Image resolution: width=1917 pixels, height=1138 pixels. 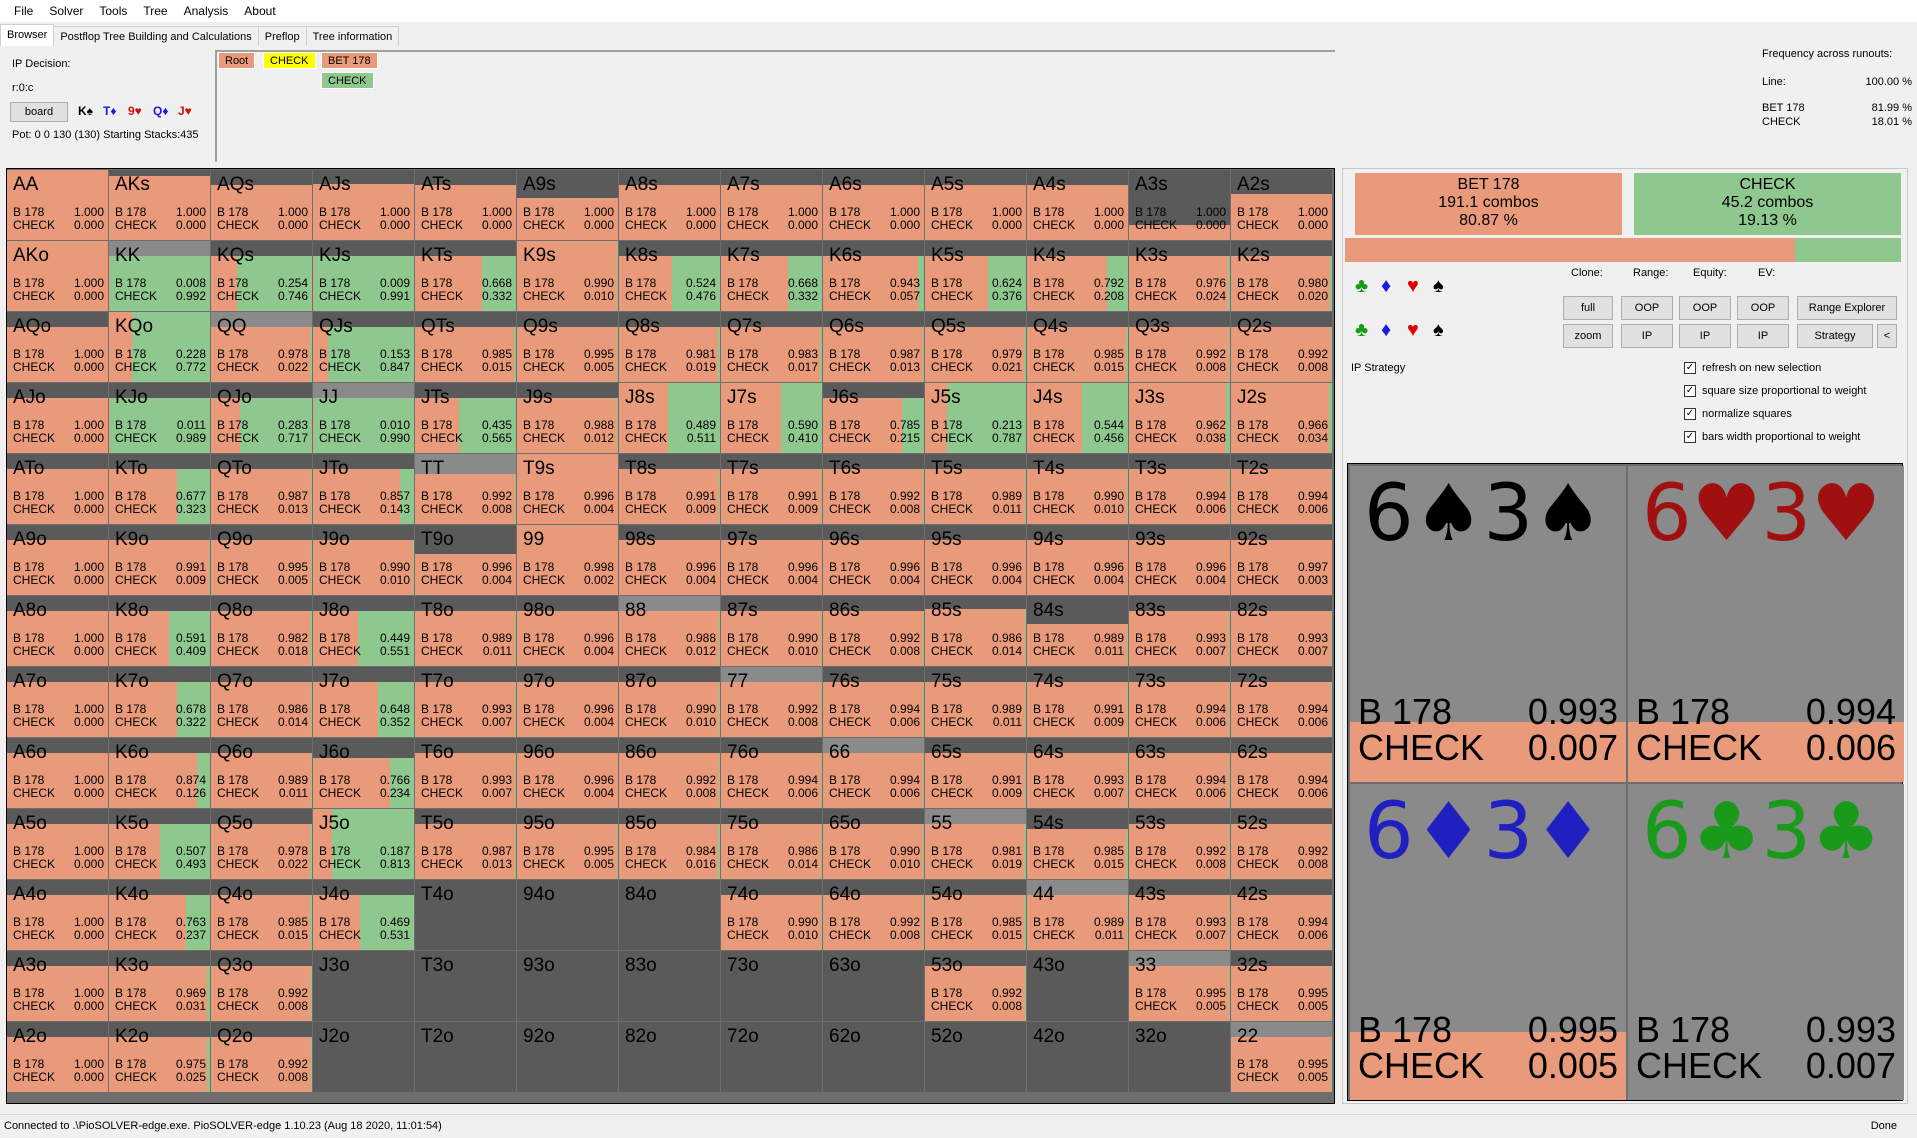 What do you see at coordinates (159, 560) in the screenshot?
I see `hand-cell-K9o: K9oB 1780.991CHECK0.009` at bounding box center [159, 560].